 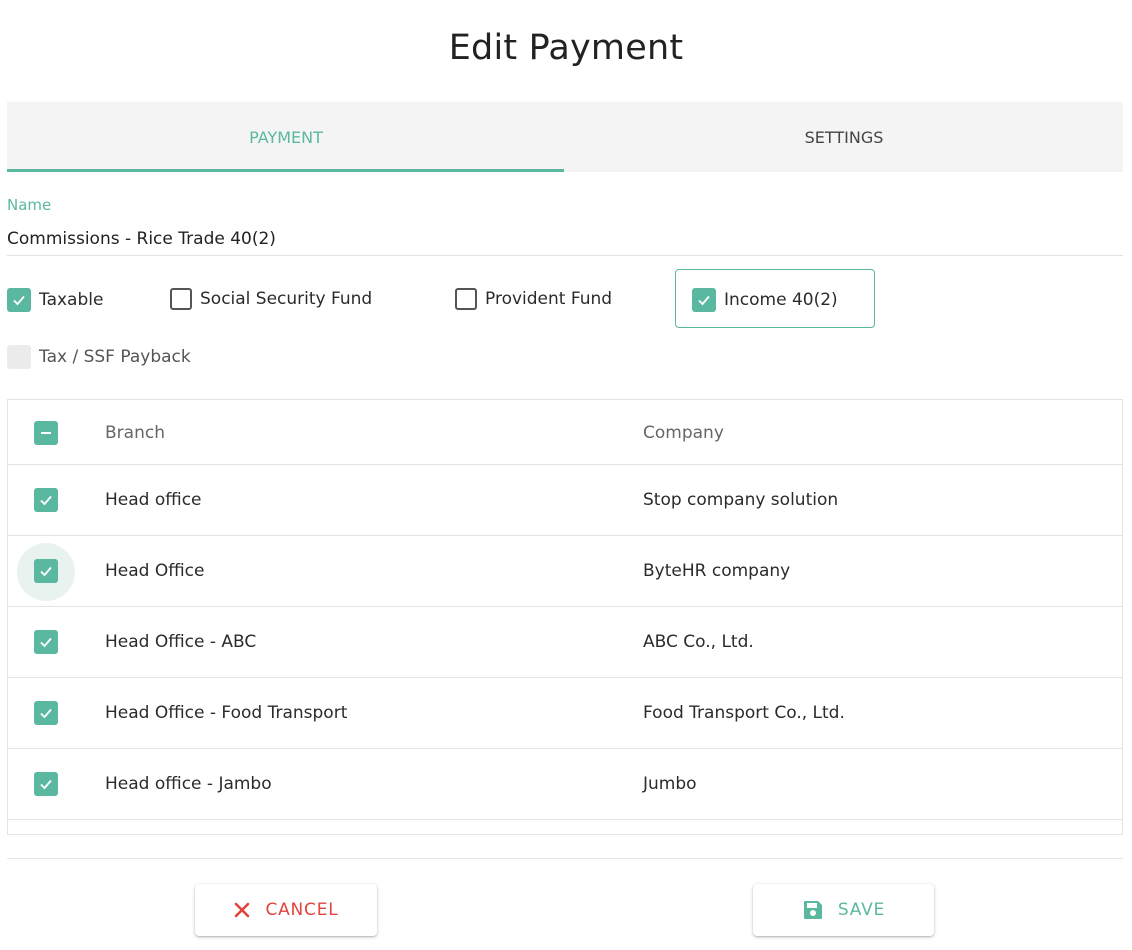 What do you see at coordinates (741, 500) in the screenshot?
I see `company-cell: Stop company solution` at bounding box center [741, 500].